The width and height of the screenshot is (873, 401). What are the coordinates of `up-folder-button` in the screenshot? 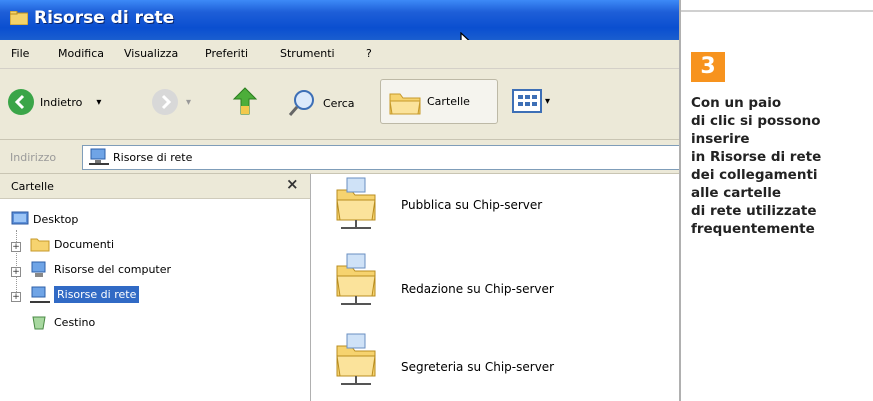 It's located at (245, 101).